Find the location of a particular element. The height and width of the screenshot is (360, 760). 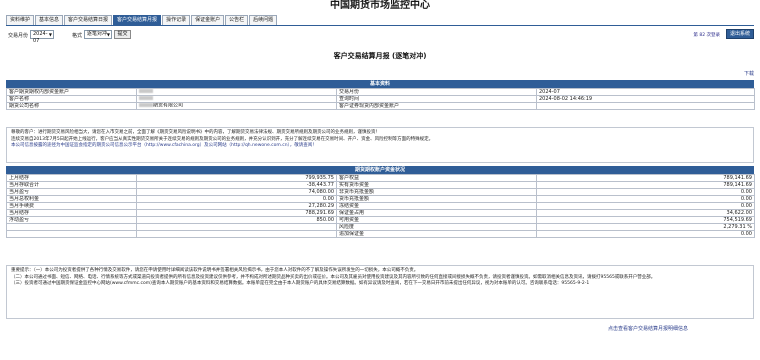

tab-1: 基本信息 is located at coordinates (49, 20).